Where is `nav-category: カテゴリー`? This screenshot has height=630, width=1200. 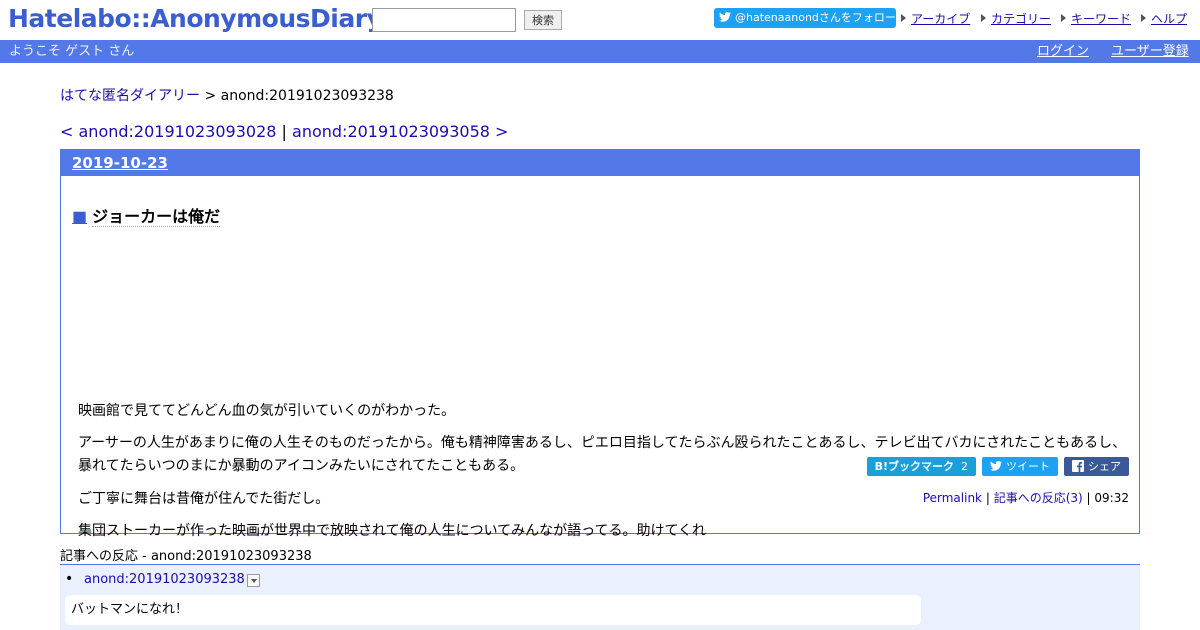 nav-category: カテゴリー is located at coordinates (1016, 18).